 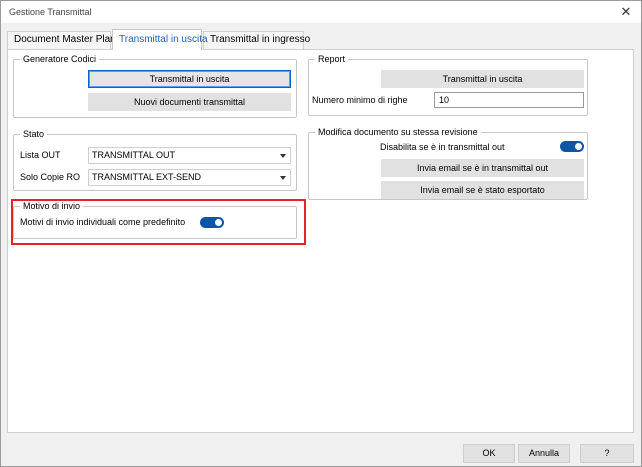 I want to click on report-legend: Report, so click(x=332, y=59).